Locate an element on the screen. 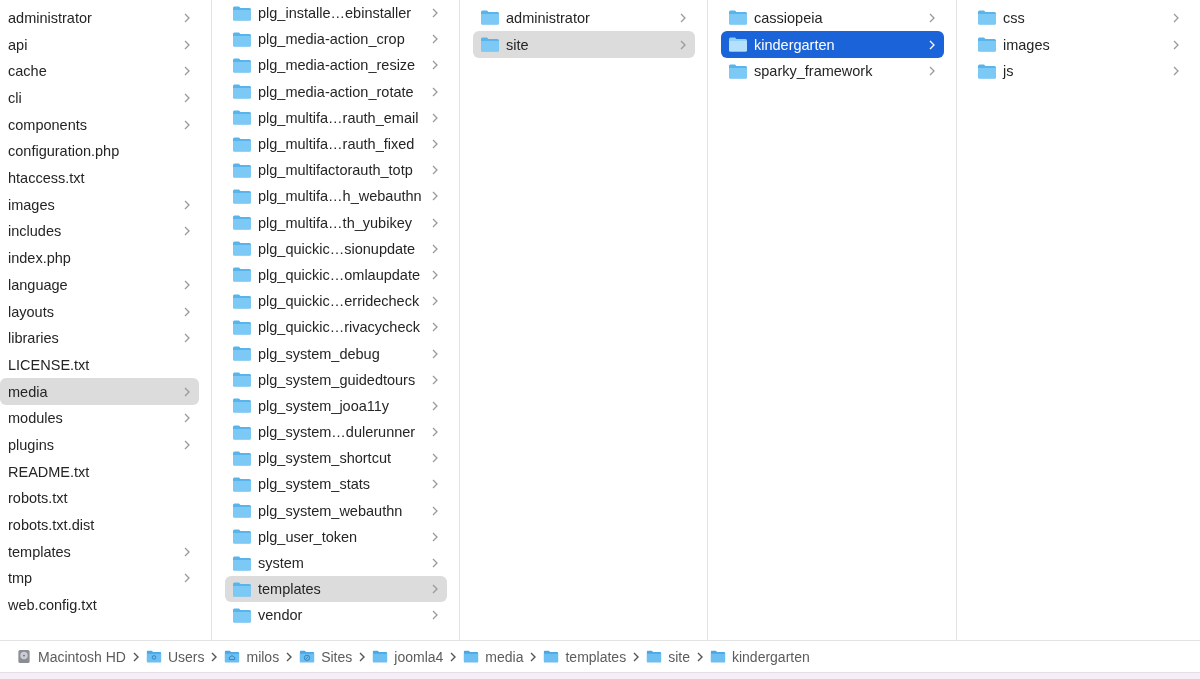 This screenshot has height=679, width=1200. file-item: htaccess.txt is located at coordinates (99, 178).